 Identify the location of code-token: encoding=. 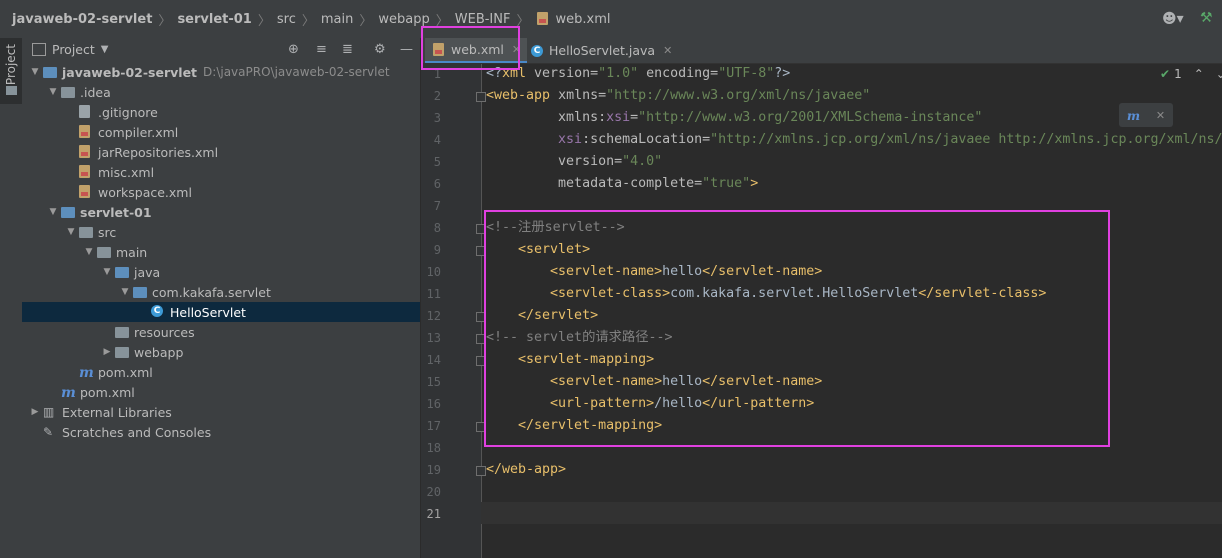
(678, 73).